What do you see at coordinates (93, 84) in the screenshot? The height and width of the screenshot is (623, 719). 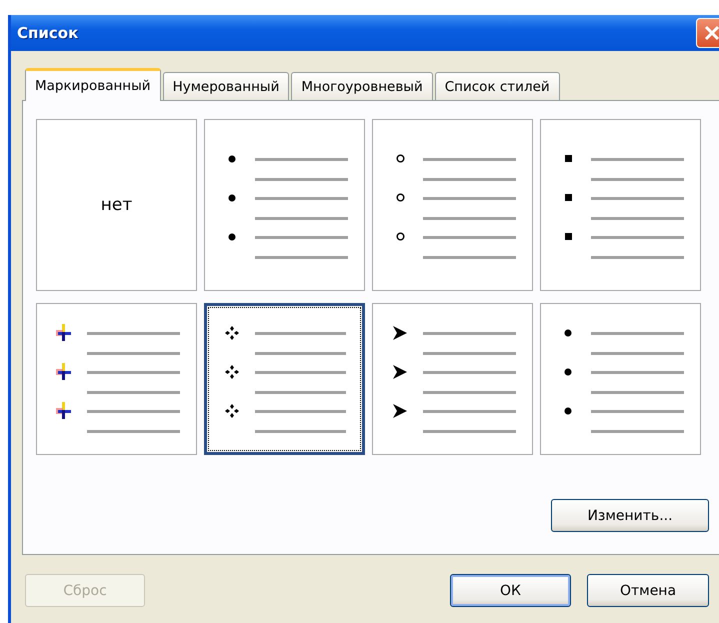 I see `tab: Маркированный` at bounding box center [93, 84].